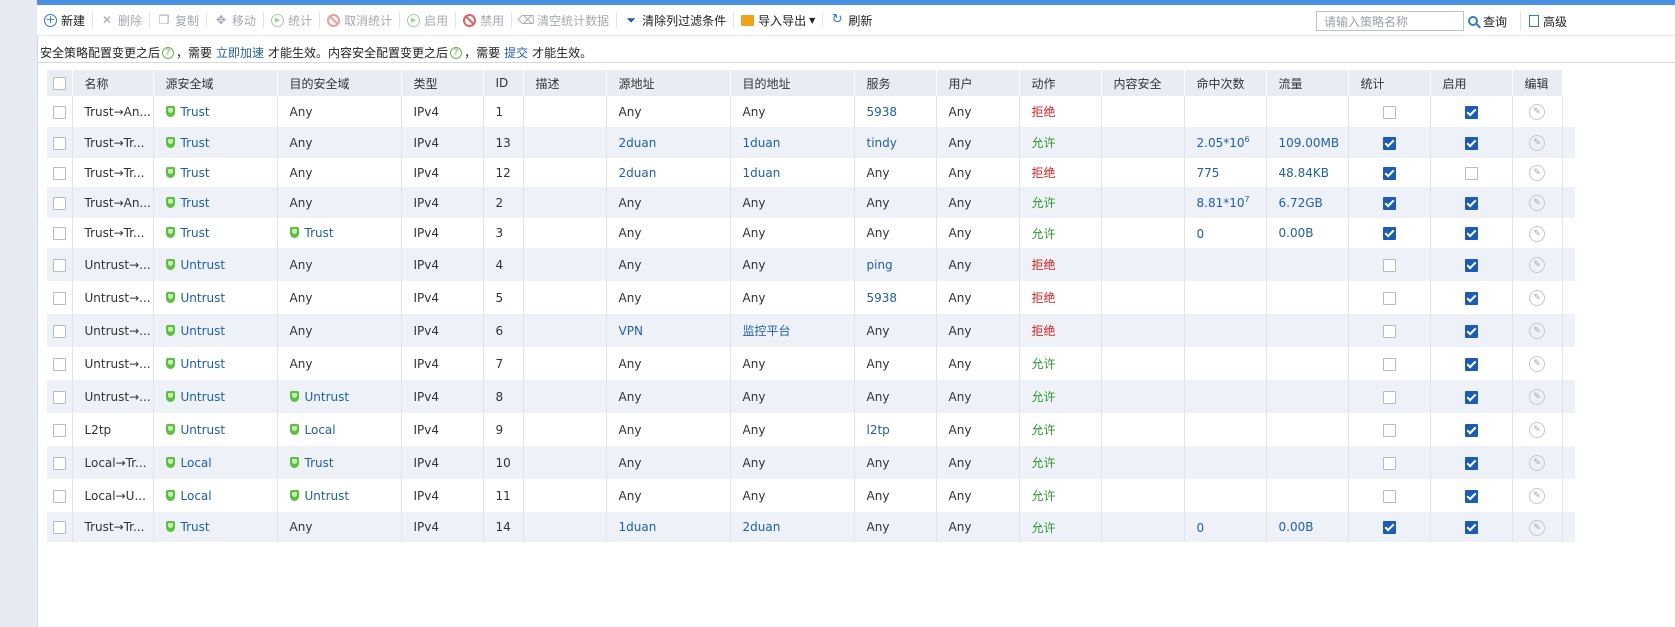 This screenshot has width=1675, height=627. I want to click on copy-button: ❐ 复制, so click(178, 20).